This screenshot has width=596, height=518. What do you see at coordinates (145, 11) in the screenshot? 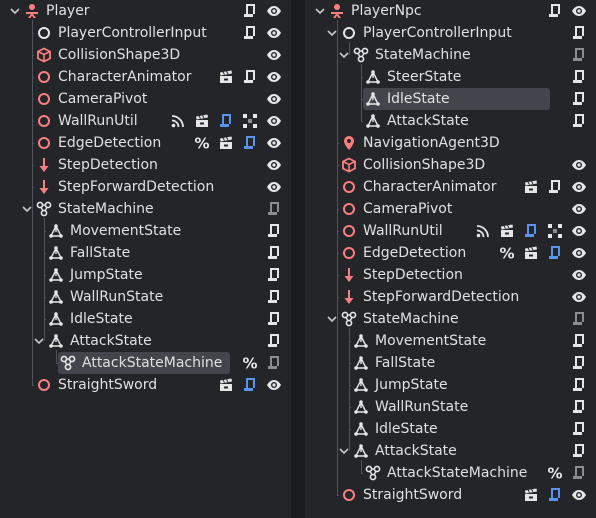
I see `tree-item: Player` at bounding box center [145, 11].